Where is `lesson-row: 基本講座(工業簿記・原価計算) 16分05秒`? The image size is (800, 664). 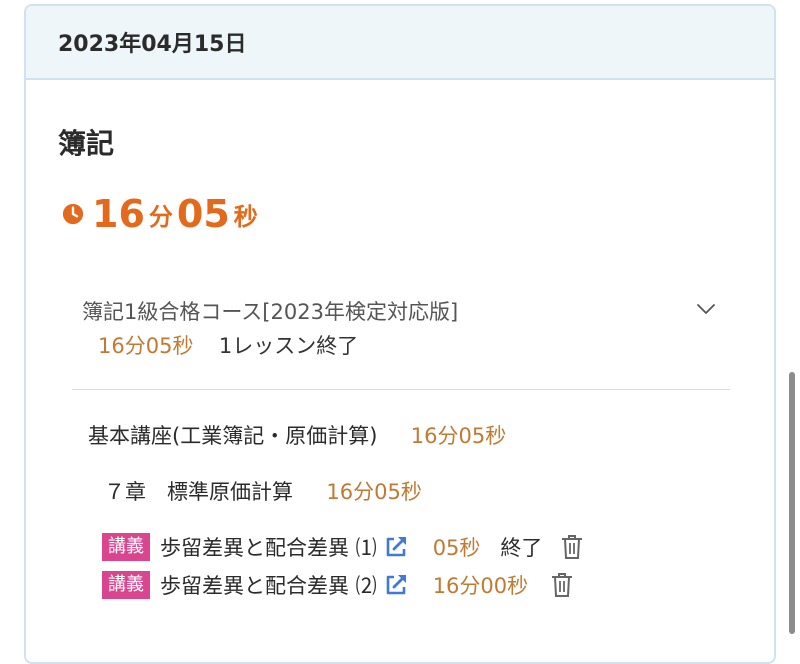
lesson-row: 基本講座(工業簿記・原価計算) 16分05秒 is located at coordinates (297, 435).